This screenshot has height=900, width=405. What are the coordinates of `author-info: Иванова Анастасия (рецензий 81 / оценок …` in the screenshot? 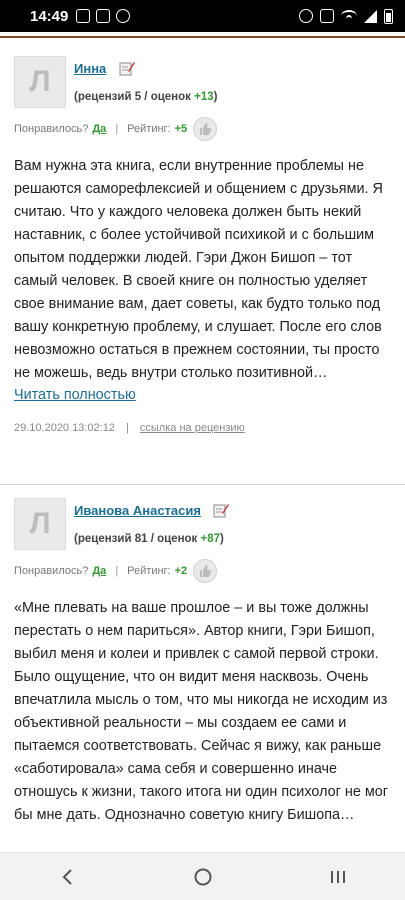 It's located at (152, 524).